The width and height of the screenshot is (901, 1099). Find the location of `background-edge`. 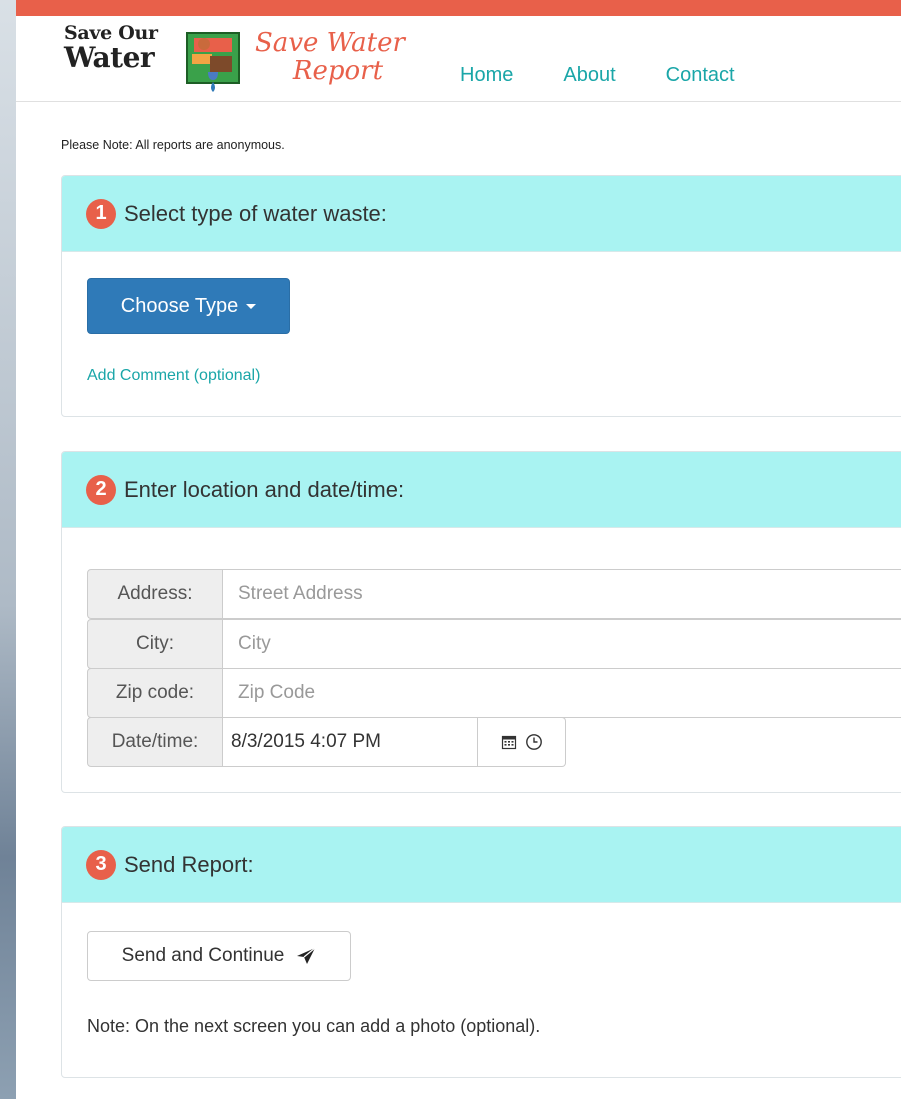

background-edge is located at coordinates (8, 549).